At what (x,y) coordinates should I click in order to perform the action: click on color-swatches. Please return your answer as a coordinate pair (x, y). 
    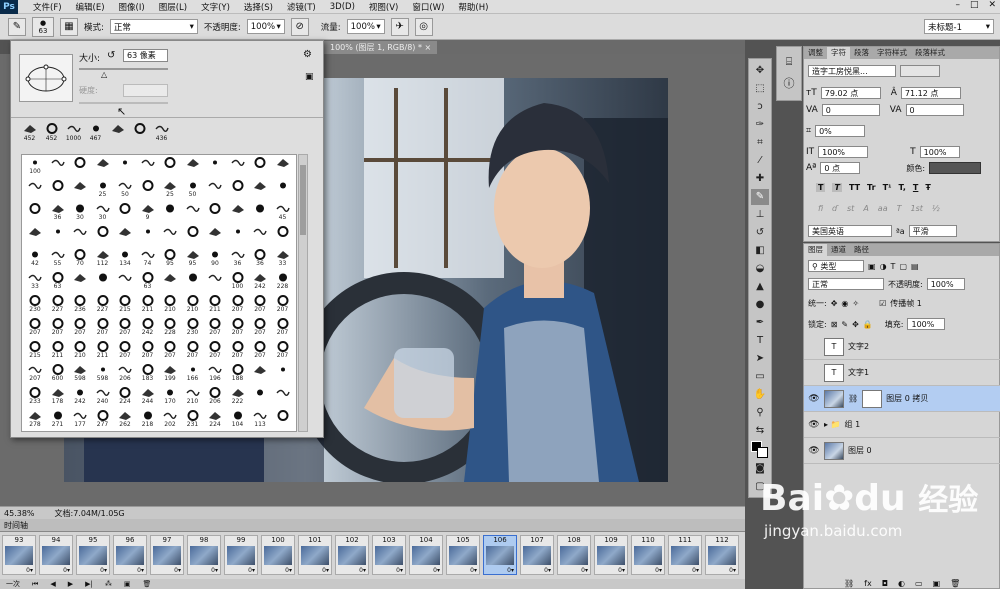
    Looking at the image, I should click on (760, 450).